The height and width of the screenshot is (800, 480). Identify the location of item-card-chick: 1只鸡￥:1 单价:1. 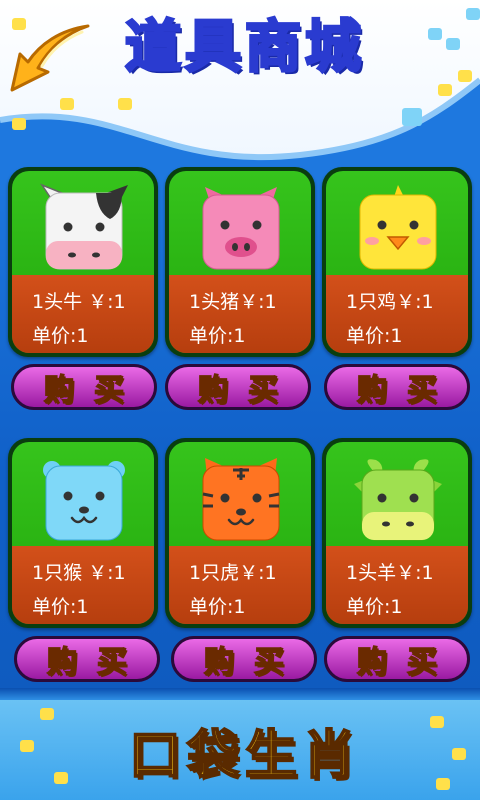
(397, 262).